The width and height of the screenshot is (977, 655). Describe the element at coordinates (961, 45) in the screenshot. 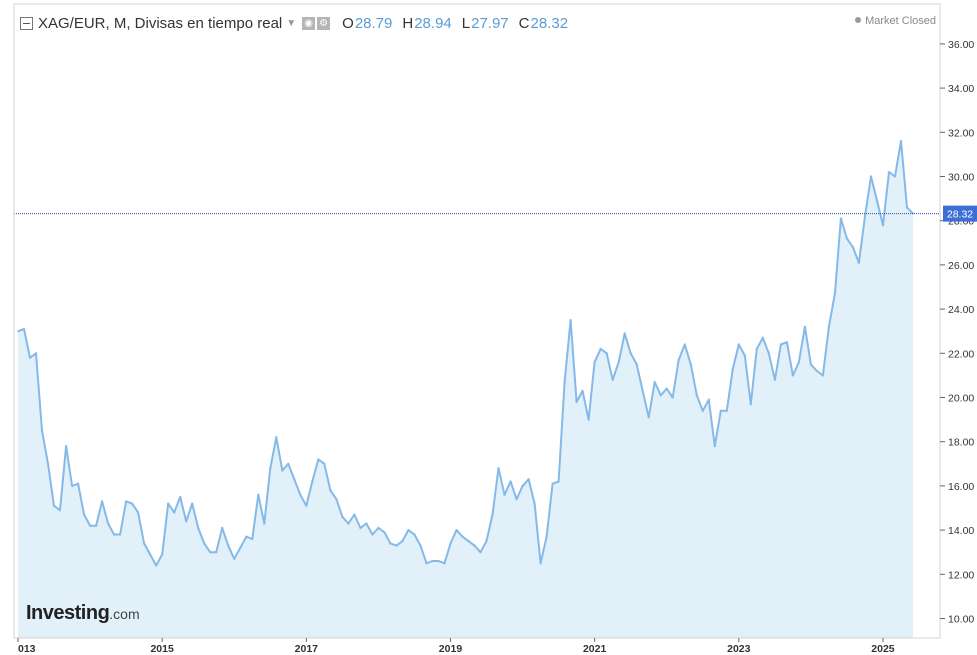

I see `y-tick-label: 36.00` at that location.